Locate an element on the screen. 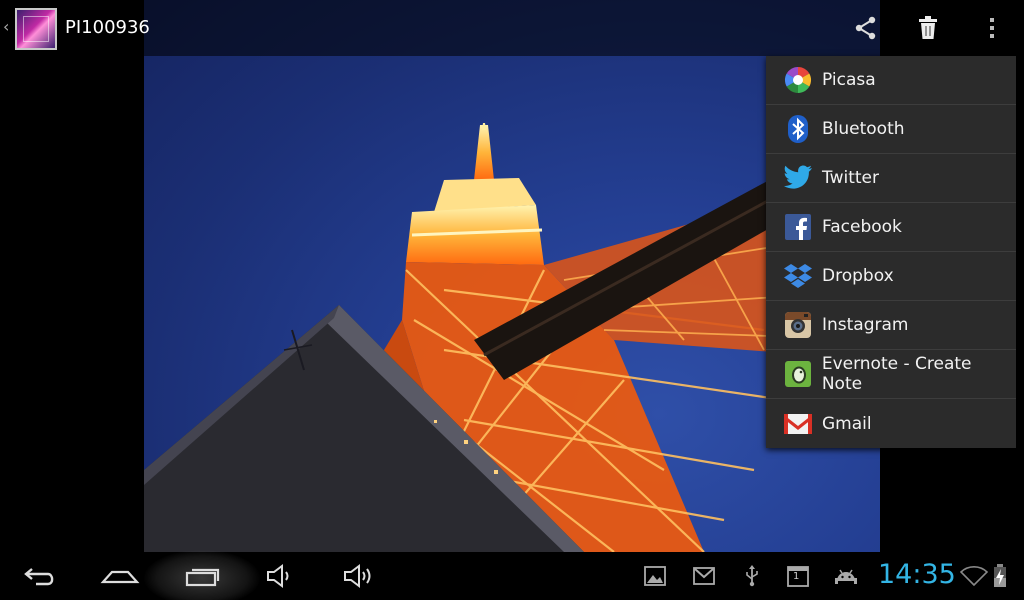  usb-icon is located at coordinates (752, 576).